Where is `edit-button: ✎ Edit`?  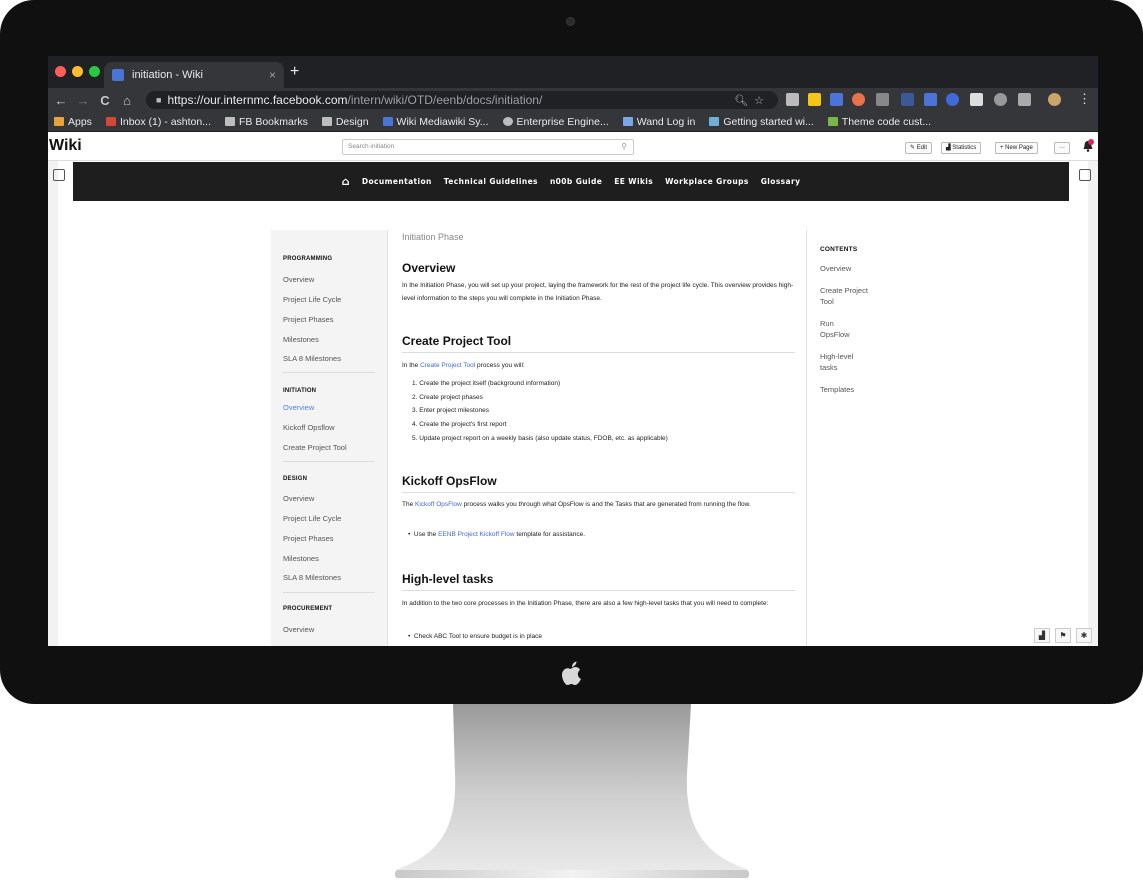
edit-button: ✎ Edit is located at coordinates (919, 148).